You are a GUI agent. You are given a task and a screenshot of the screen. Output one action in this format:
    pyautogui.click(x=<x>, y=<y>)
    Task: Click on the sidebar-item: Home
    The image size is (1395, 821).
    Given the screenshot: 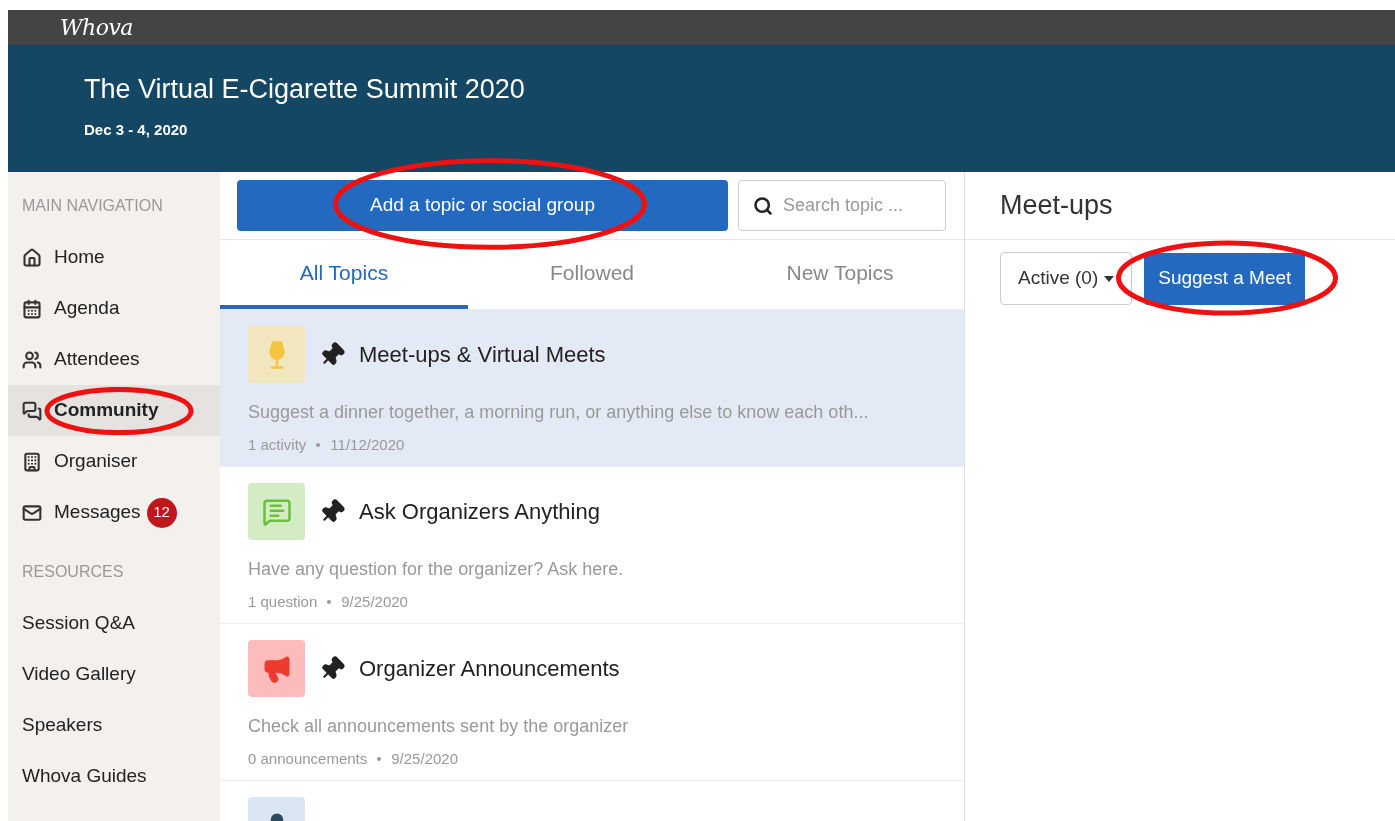 What is the action you would take?
    pyautogui.click(x=114, y=257)
    